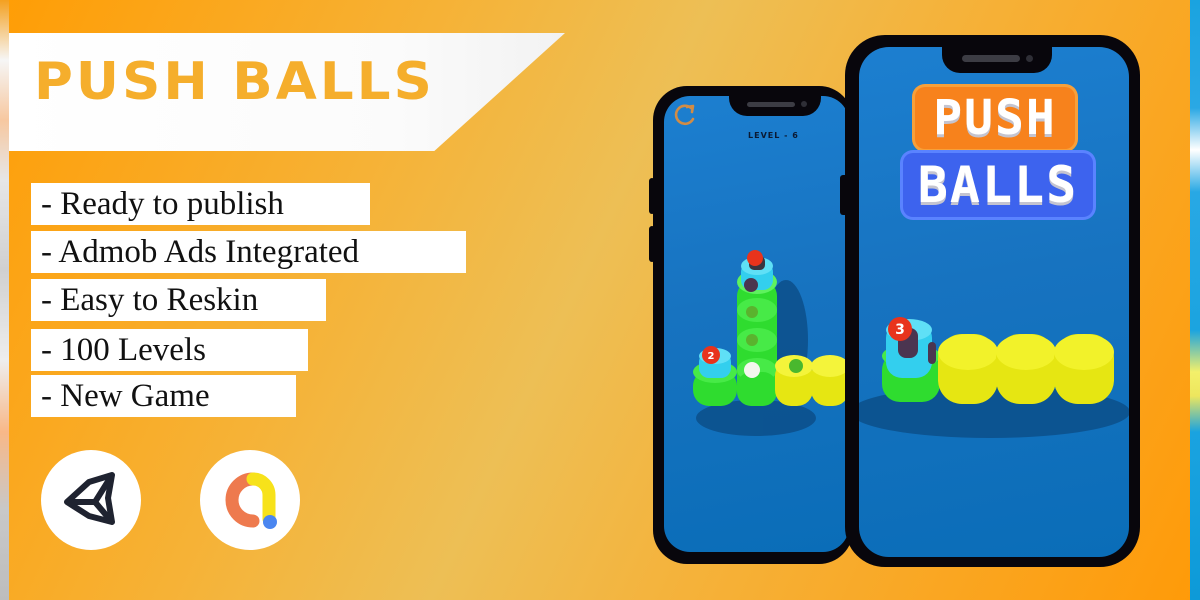 The image size is (1200, 600). What do you see at coordinates (200, 204) in the screenshot?
I see `feature-ready-to-publish: - Ready to publish` at bounding box center [200, 204].